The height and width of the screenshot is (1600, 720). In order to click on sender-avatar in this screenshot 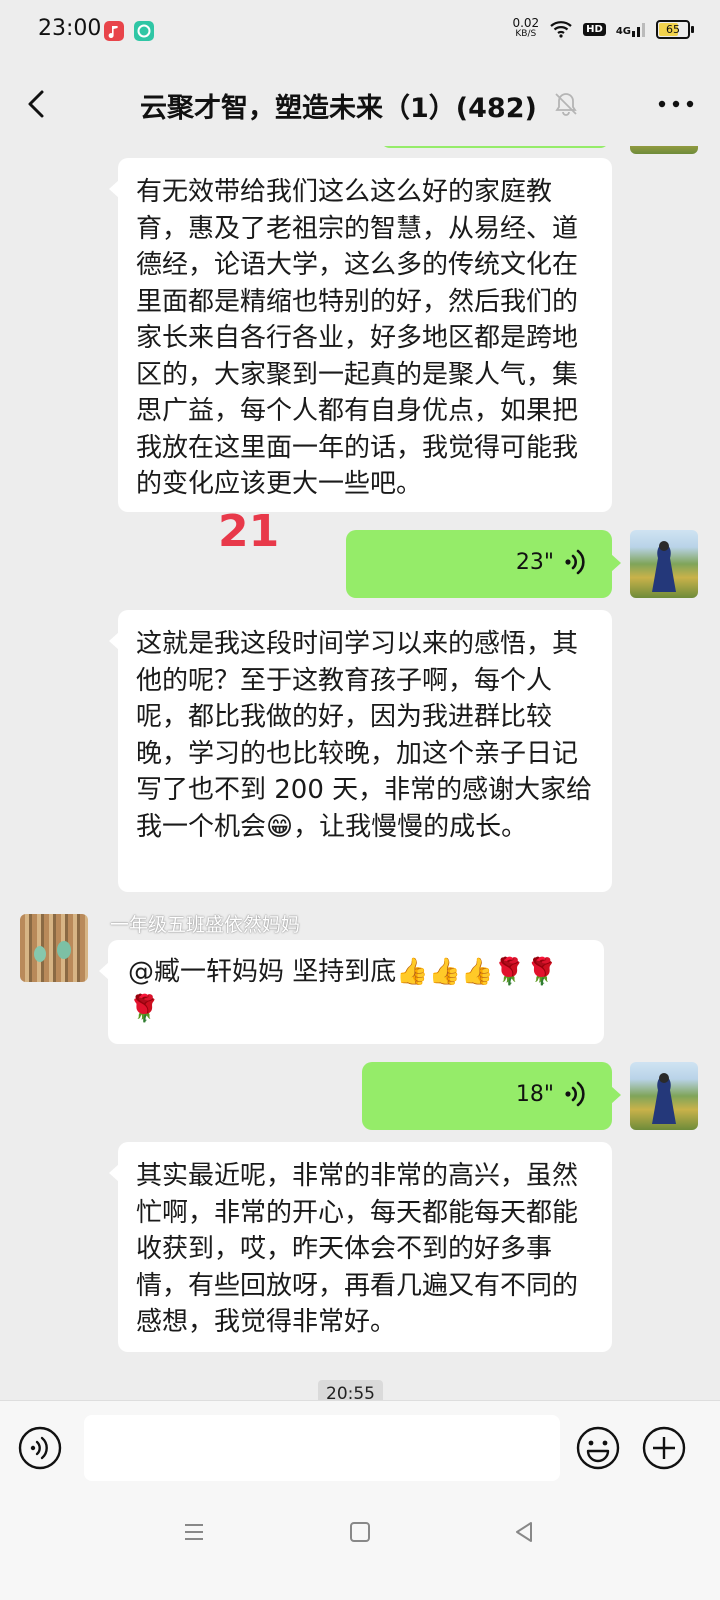, I will do `click(54, 948)`.